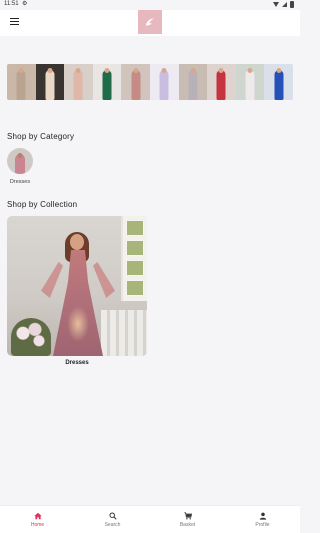 The width and height of the screenshot is (320, 533). Describe the element at coordinates (112, 515) in the screenshot. I see `search-icon` at that location.